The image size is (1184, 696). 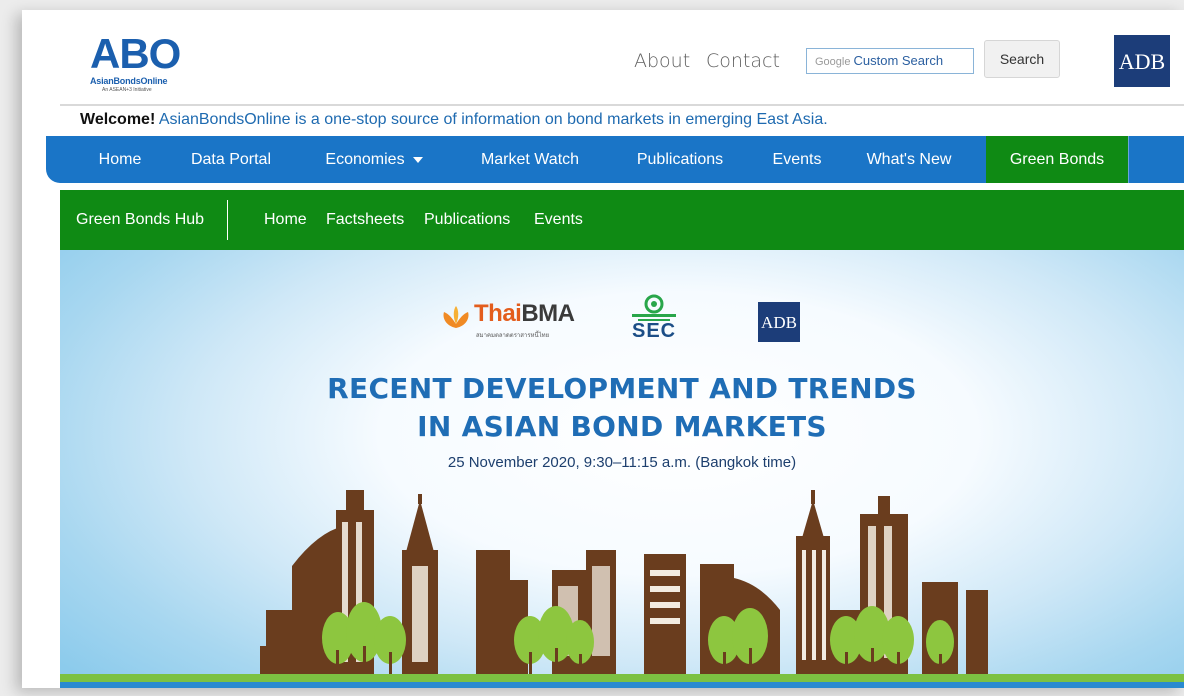 I want to click on nav-publications: Publications, so click(x=680, y=159).